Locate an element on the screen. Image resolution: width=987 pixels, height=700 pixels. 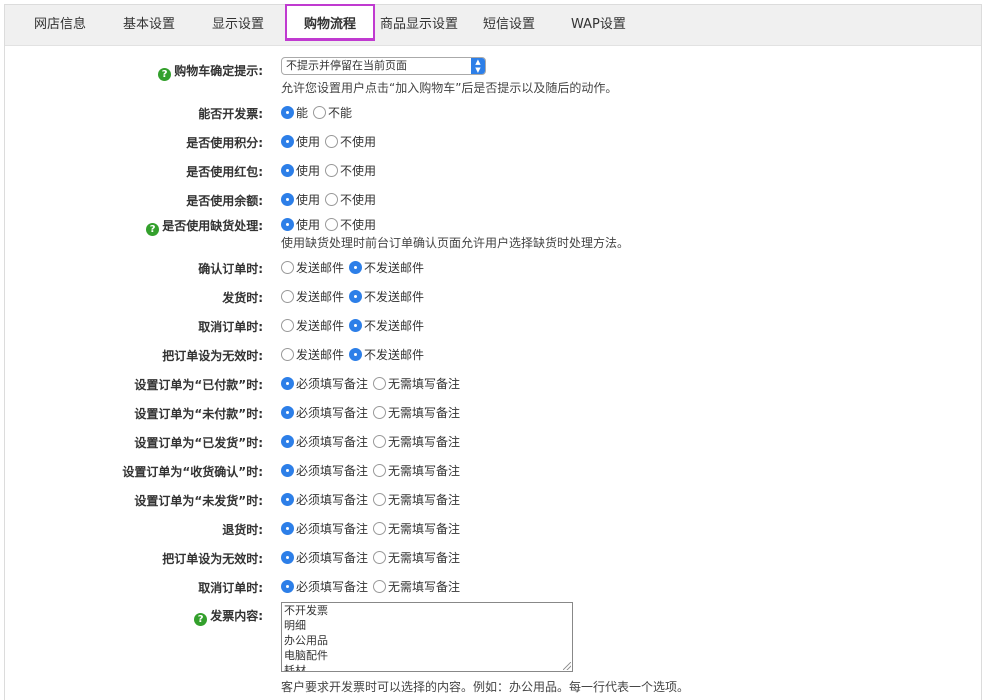
radio-group: 使用 不使用 is located at coordinates (331, 200).